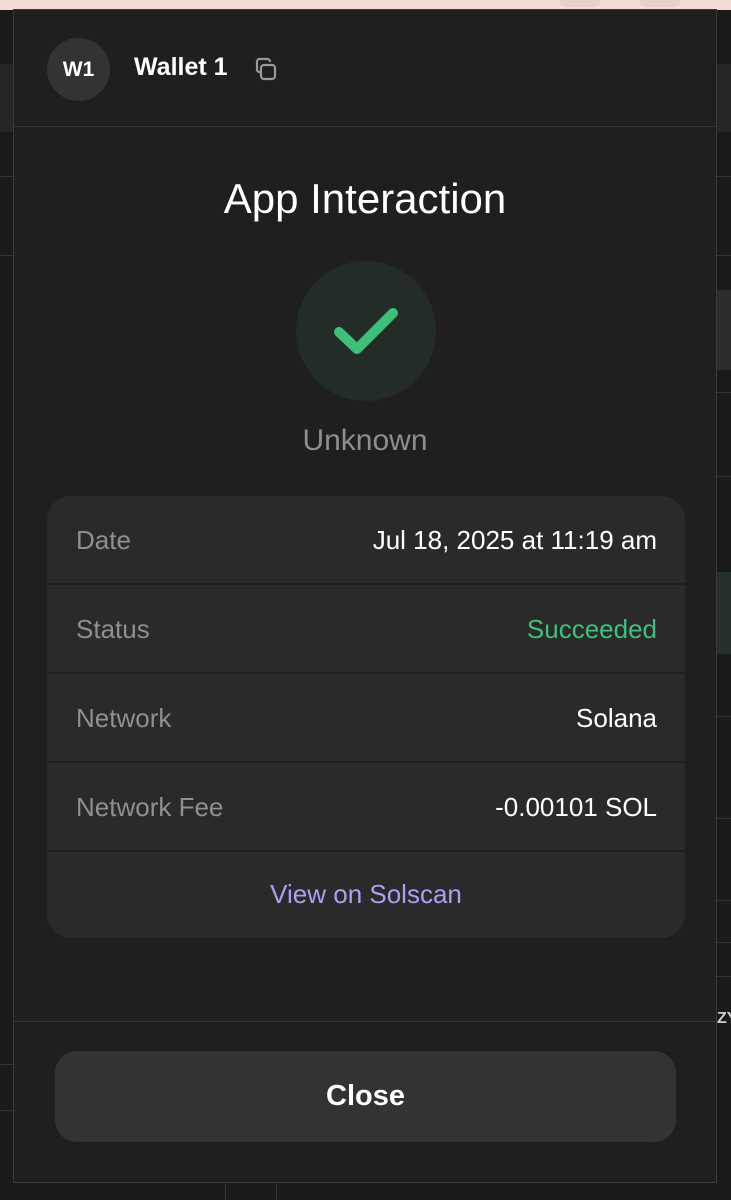  Describe the element at coordinates (124, 718) in the screenshot. I see `network-label: Network` at that location.